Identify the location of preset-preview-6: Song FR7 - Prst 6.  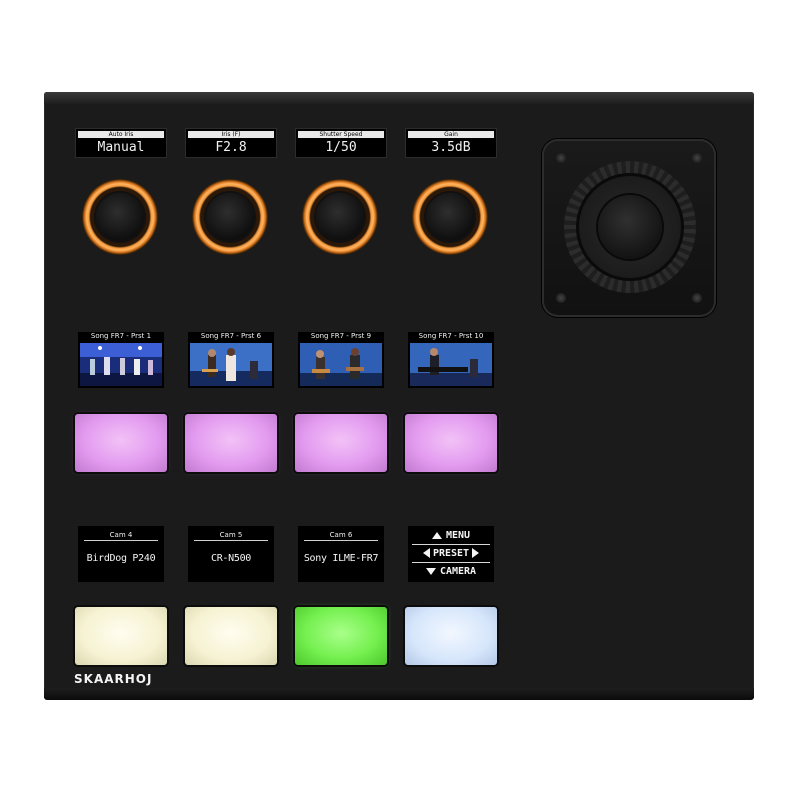
(231, 360).